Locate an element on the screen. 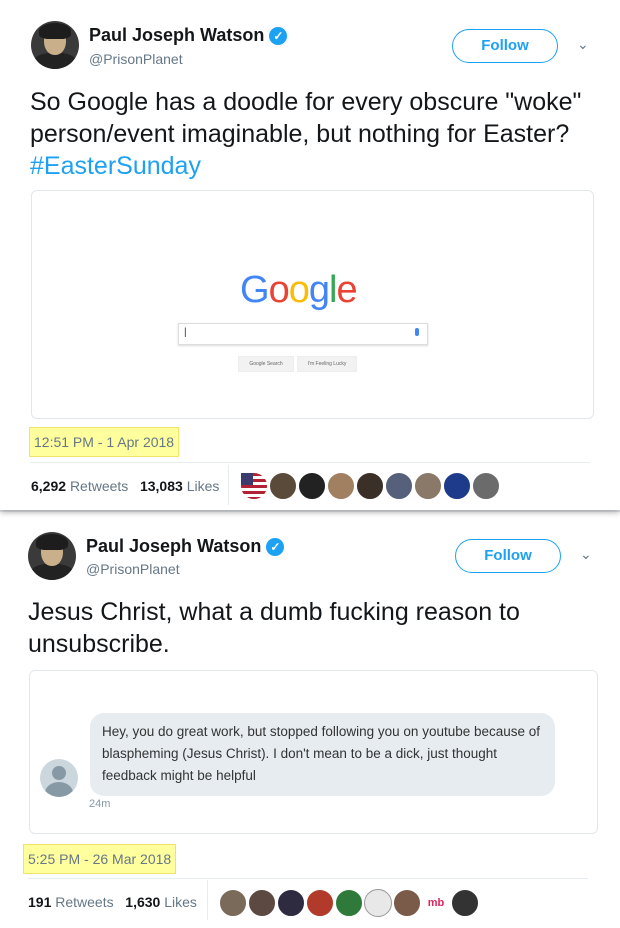 The height and width of the screenshot is (928, 620). likes-stat: 1,630 Likes is located at coordinates (161, 902).